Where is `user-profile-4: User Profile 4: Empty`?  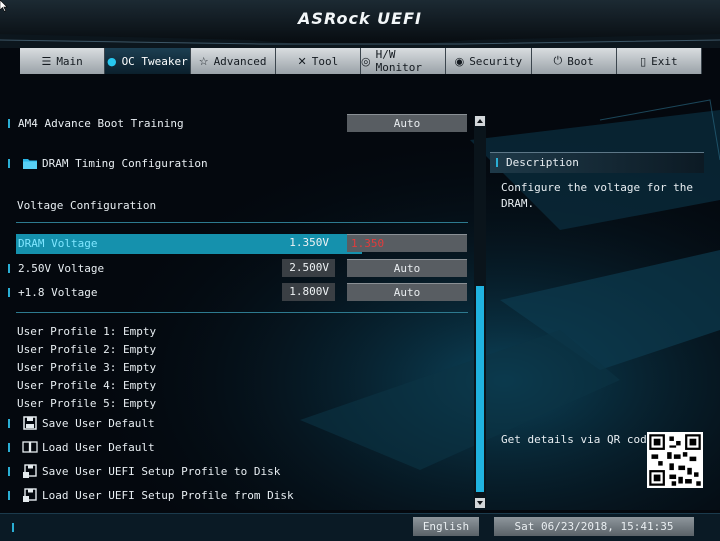
user-profile-4: User Profile 4: Empty is located at coordinates (87, 385).